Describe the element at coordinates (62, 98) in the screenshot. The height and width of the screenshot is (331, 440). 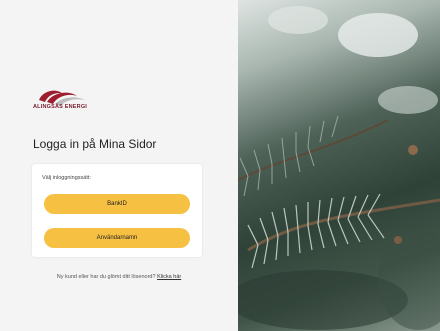
I see `alingsas-energi-logo-icon` at that location.